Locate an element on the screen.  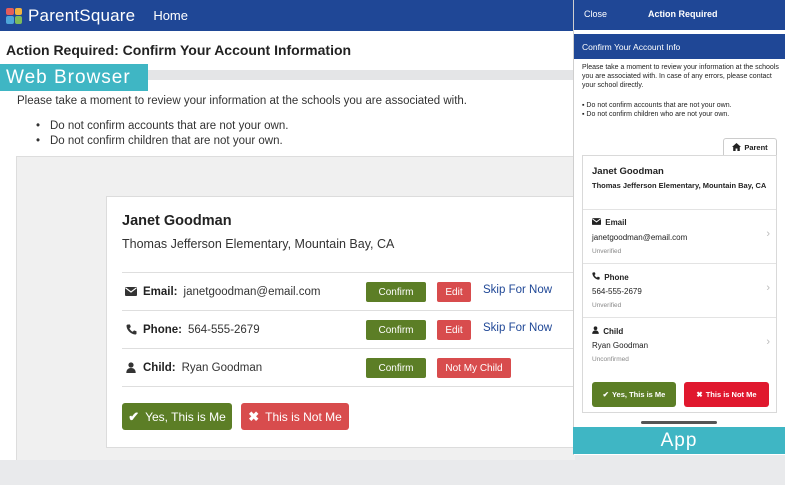
app-yes-button-label: Yes, This is Me is located at coordinates (638, 394).